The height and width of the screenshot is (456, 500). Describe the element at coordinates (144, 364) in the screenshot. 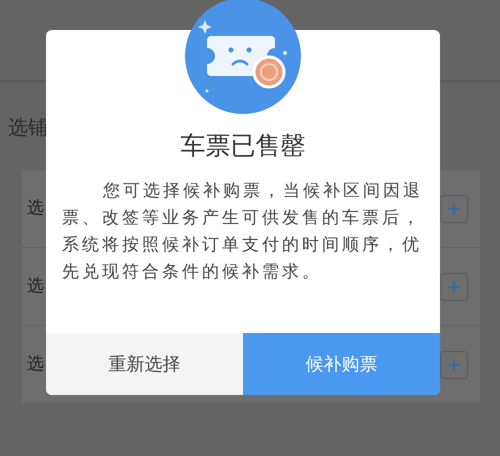

I see `secondary-button: 重新选择` at that location.